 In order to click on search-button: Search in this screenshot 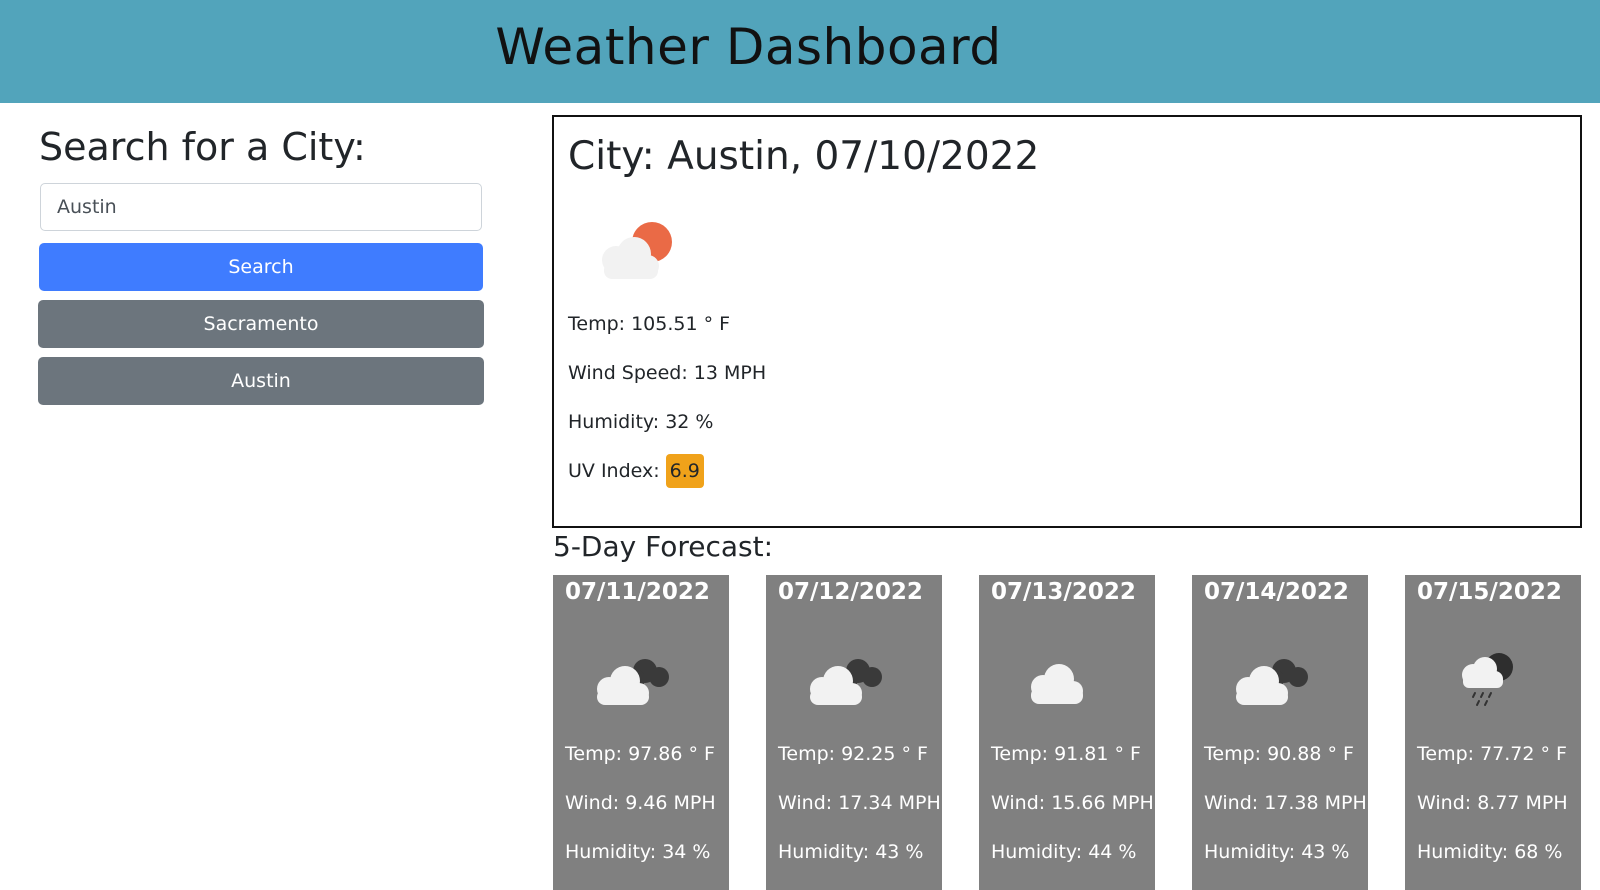, I will do `click(261, 267)`.